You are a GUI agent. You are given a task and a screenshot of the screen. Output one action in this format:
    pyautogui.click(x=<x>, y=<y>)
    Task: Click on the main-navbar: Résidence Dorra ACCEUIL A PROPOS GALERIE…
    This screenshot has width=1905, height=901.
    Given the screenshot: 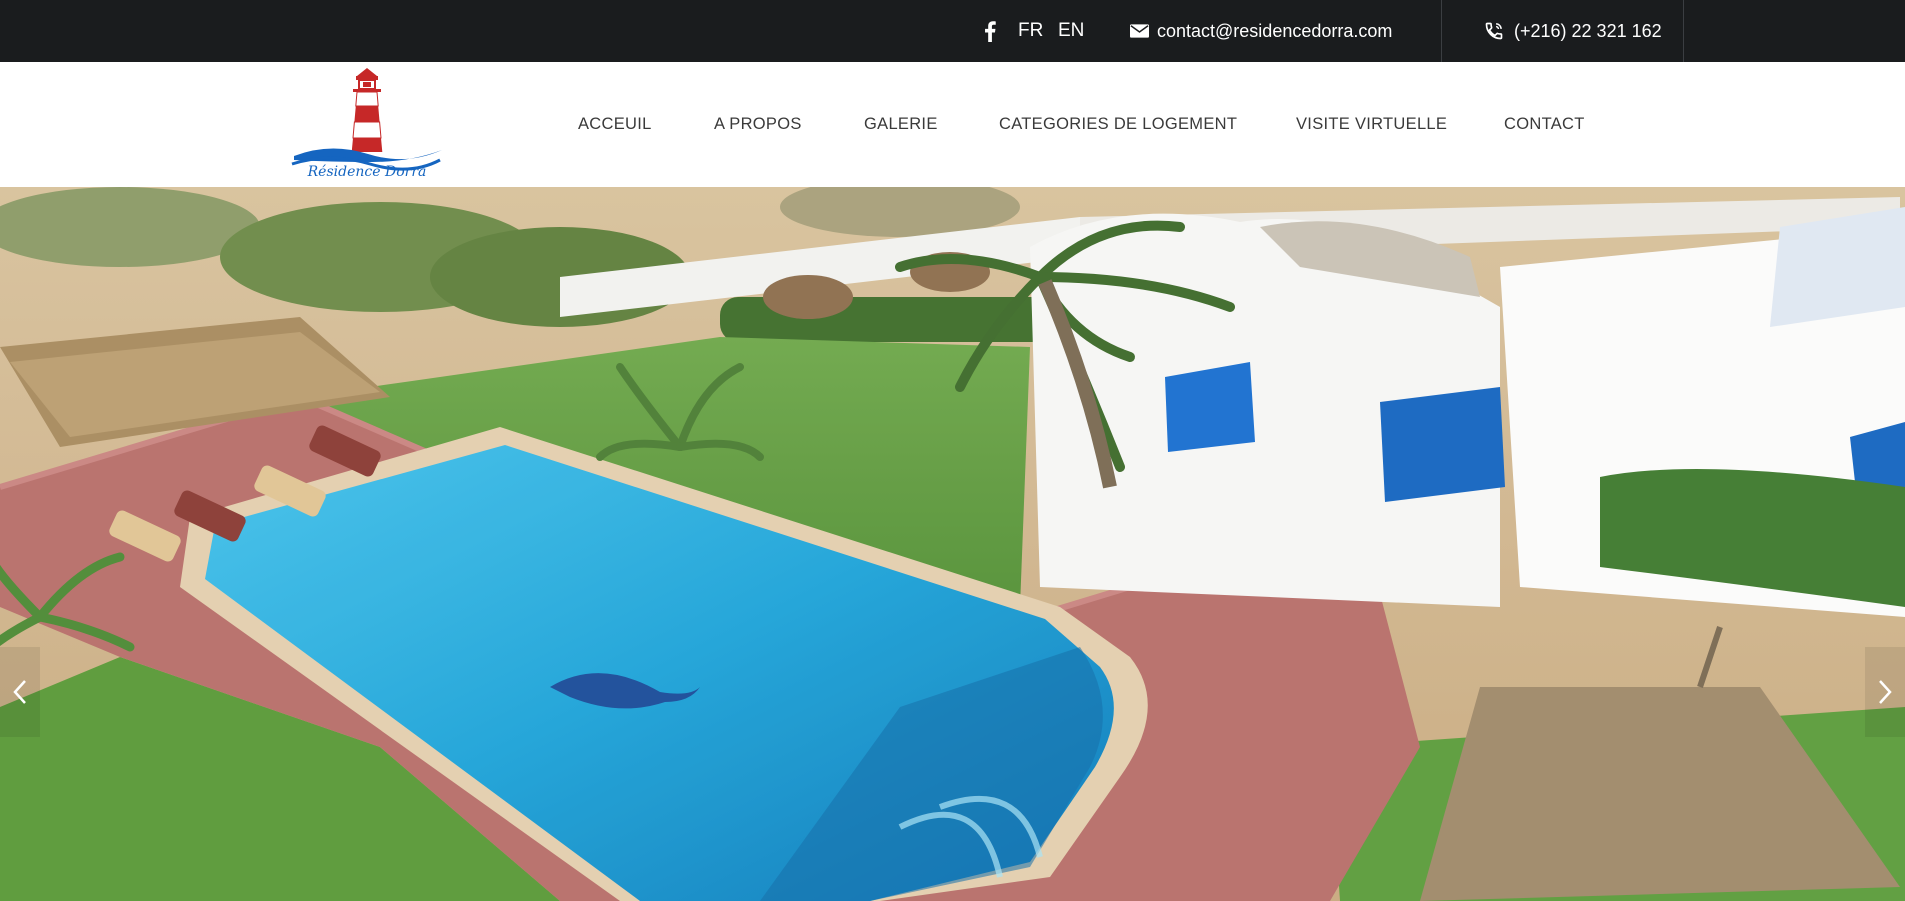 What is the action you would take?
    pyautogui.click(x=952, y=124)
    